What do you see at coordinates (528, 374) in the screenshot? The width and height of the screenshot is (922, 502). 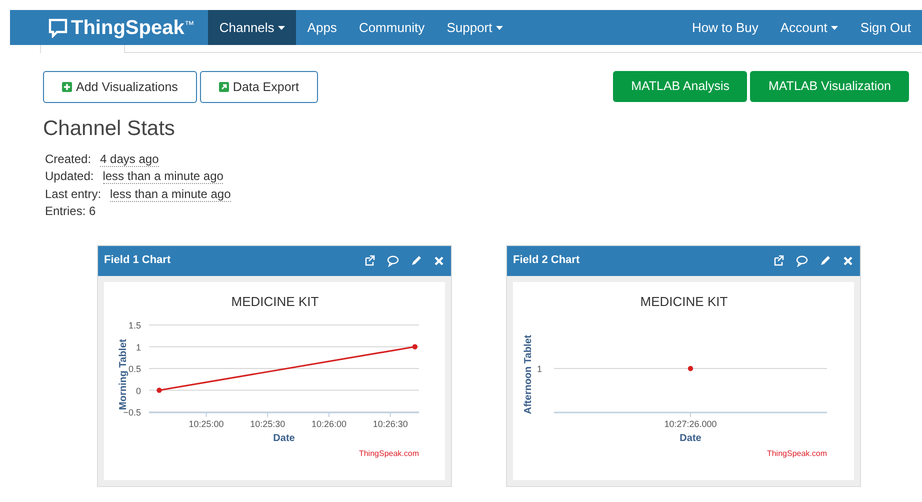 I see `axis-title: Afternoon Tablet` at bounding box center [528, 374].